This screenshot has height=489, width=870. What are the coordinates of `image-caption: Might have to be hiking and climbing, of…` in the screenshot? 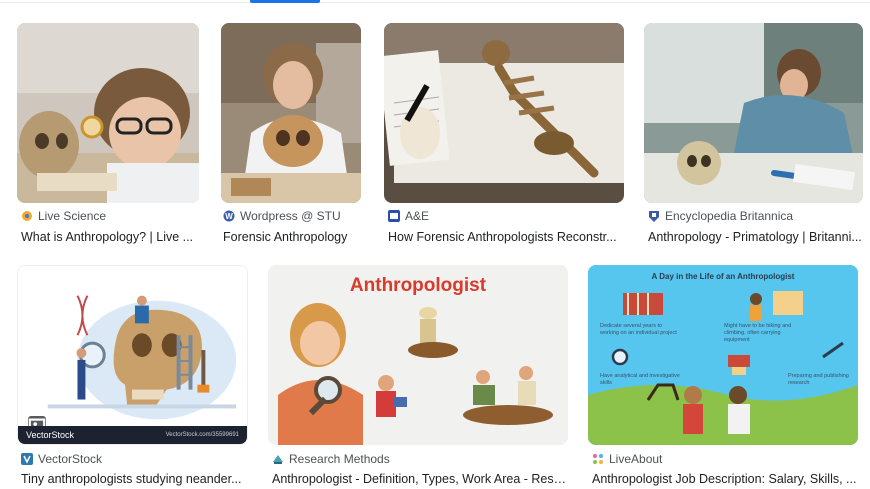 It's located at (758, 333).